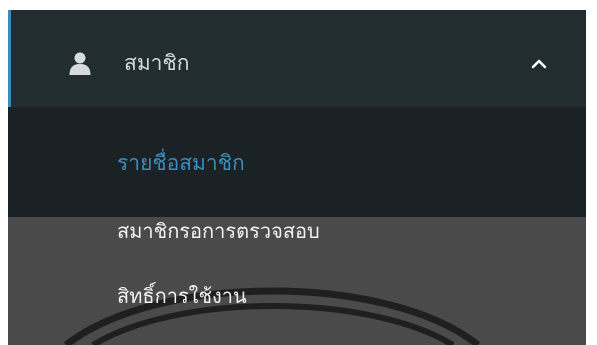 This screenshot has height=345, width=597. I want to click on chevron-up-icon, so click(539, 64).